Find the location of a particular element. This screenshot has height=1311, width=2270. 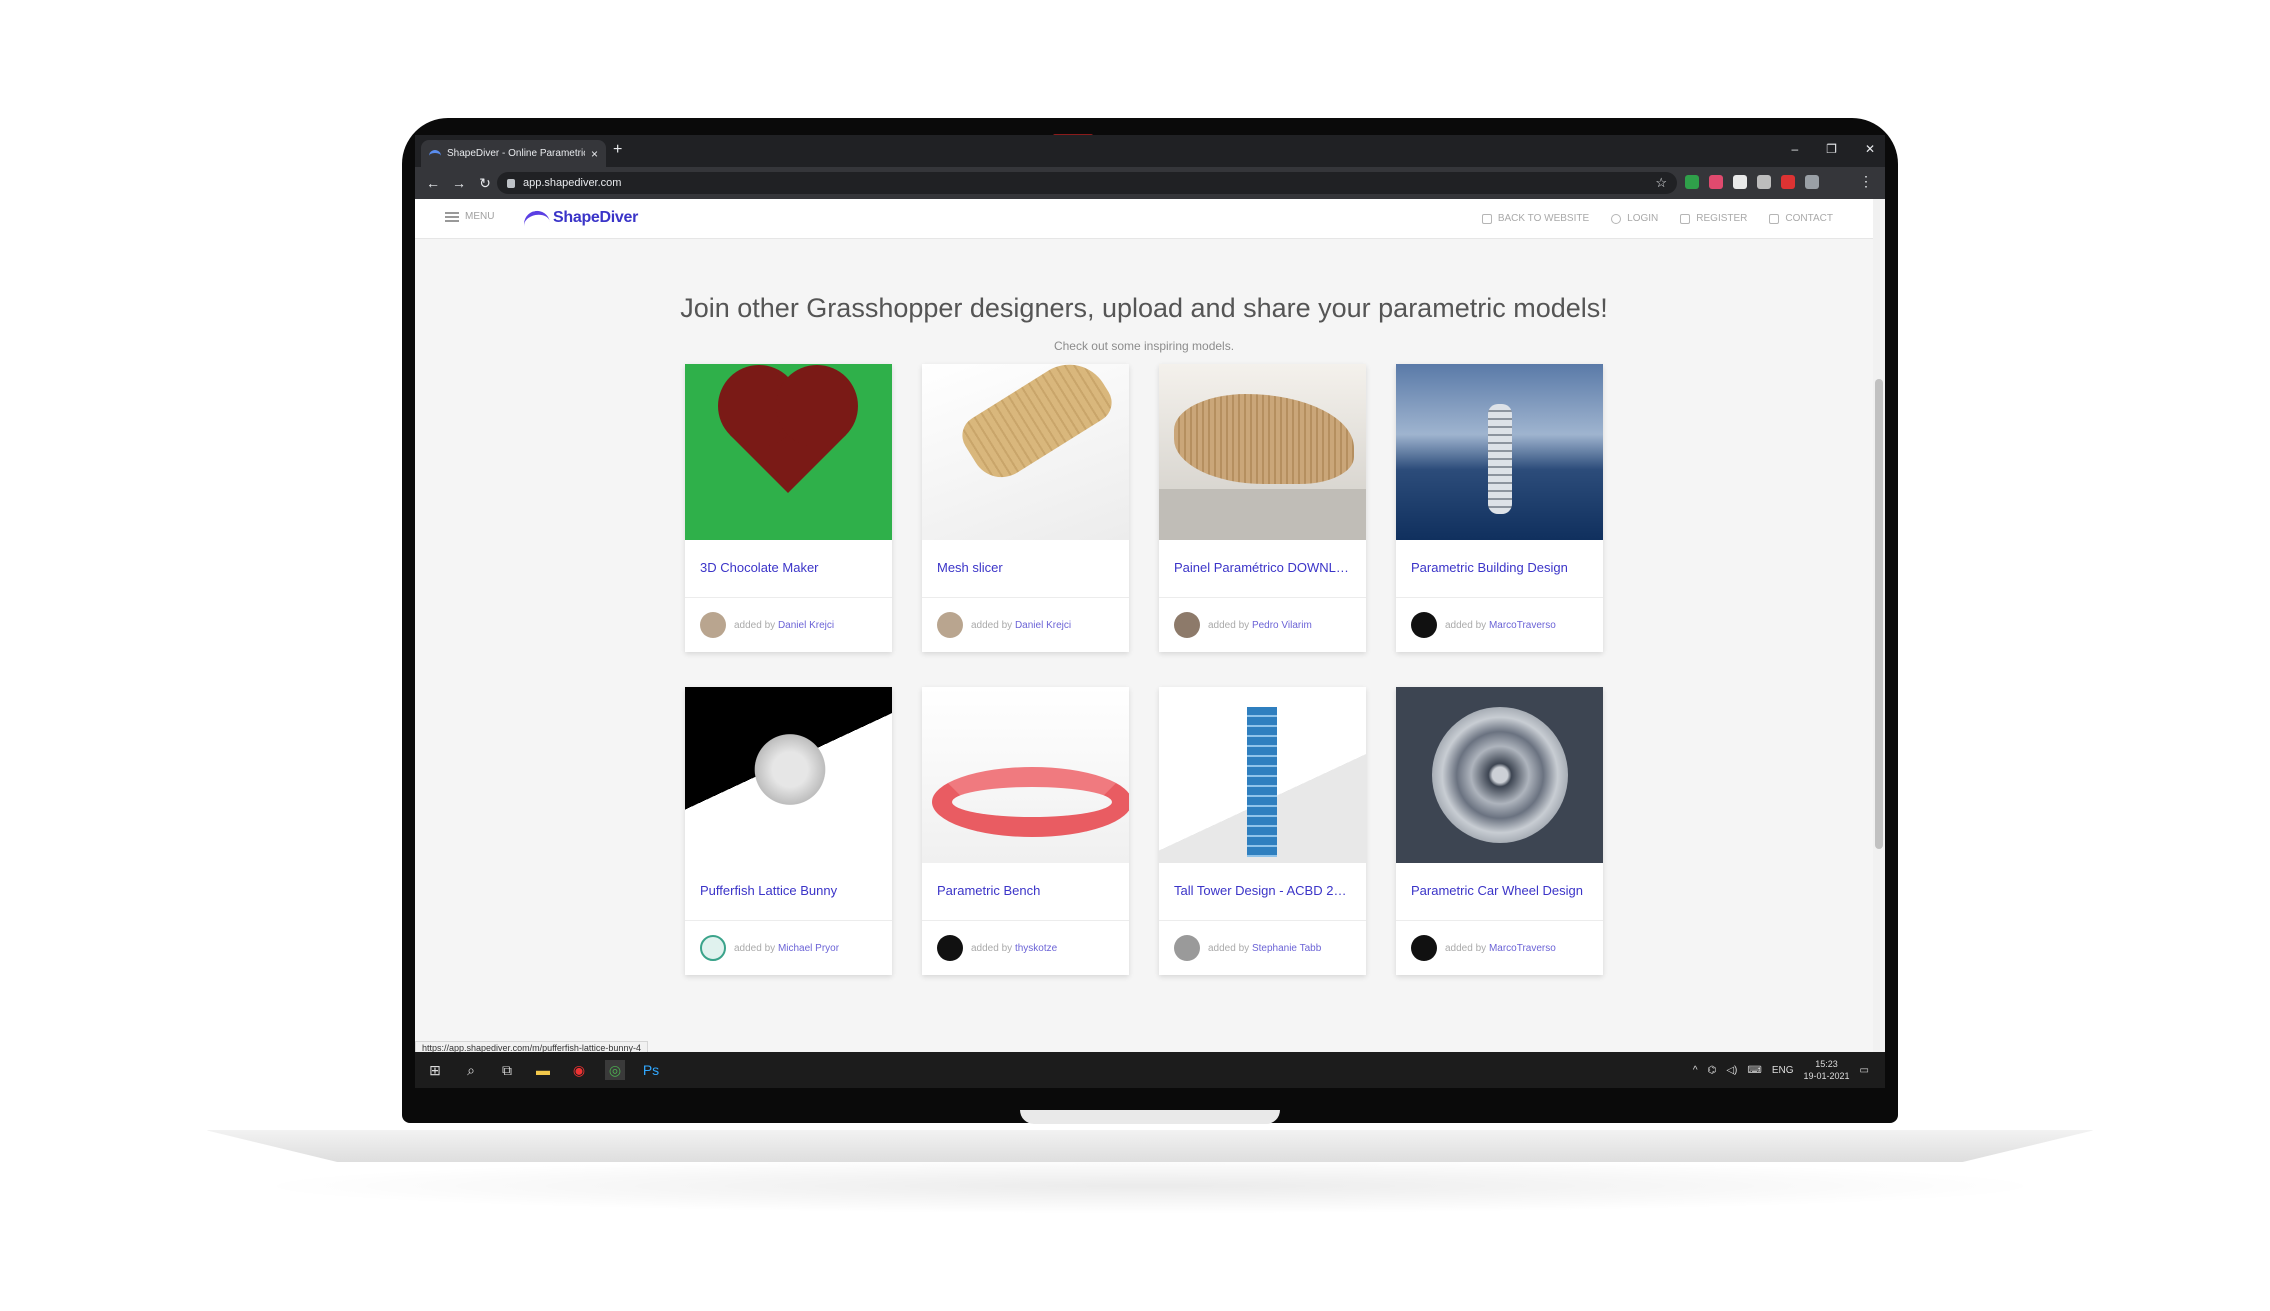

added-by: added by MarcoTraverso is located at coordinates (1500, 948).